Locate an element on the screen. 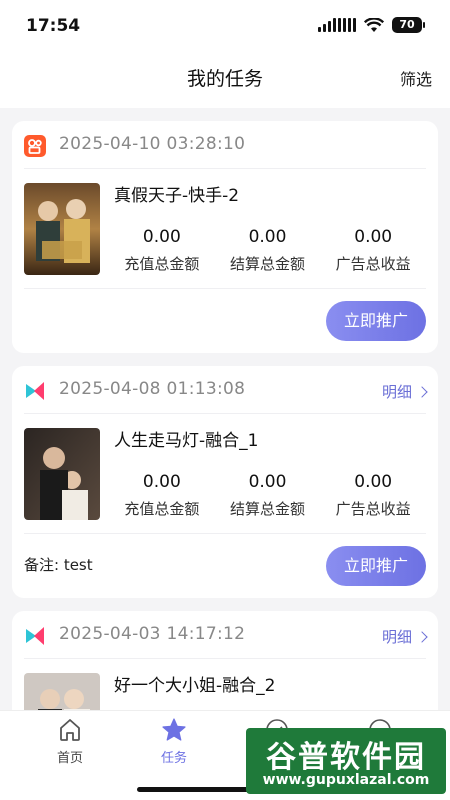  drama-title: 人生走马灯-融合_1 is located at coordinates (186, 441).